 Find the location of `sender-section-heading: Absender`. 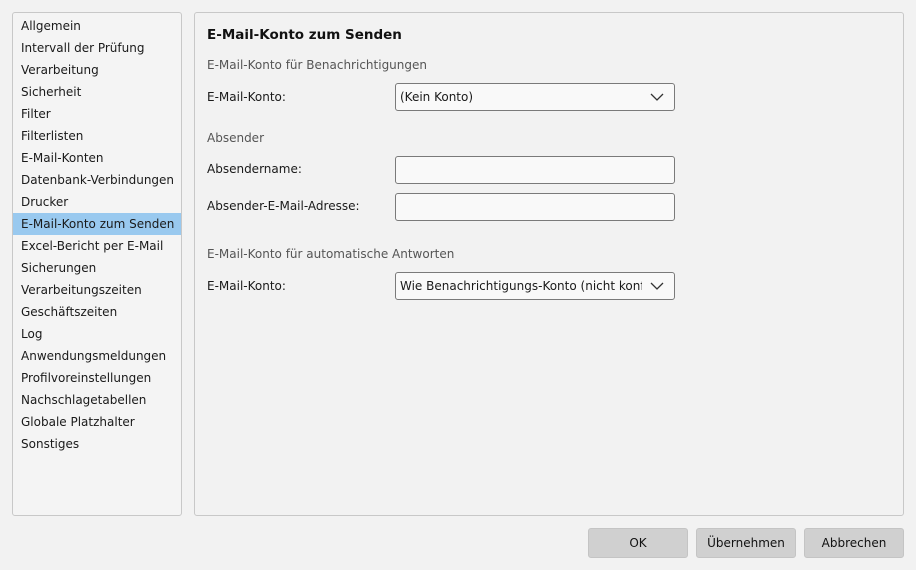

sender-section-heading: Absender is located at coordinates (235, 138).